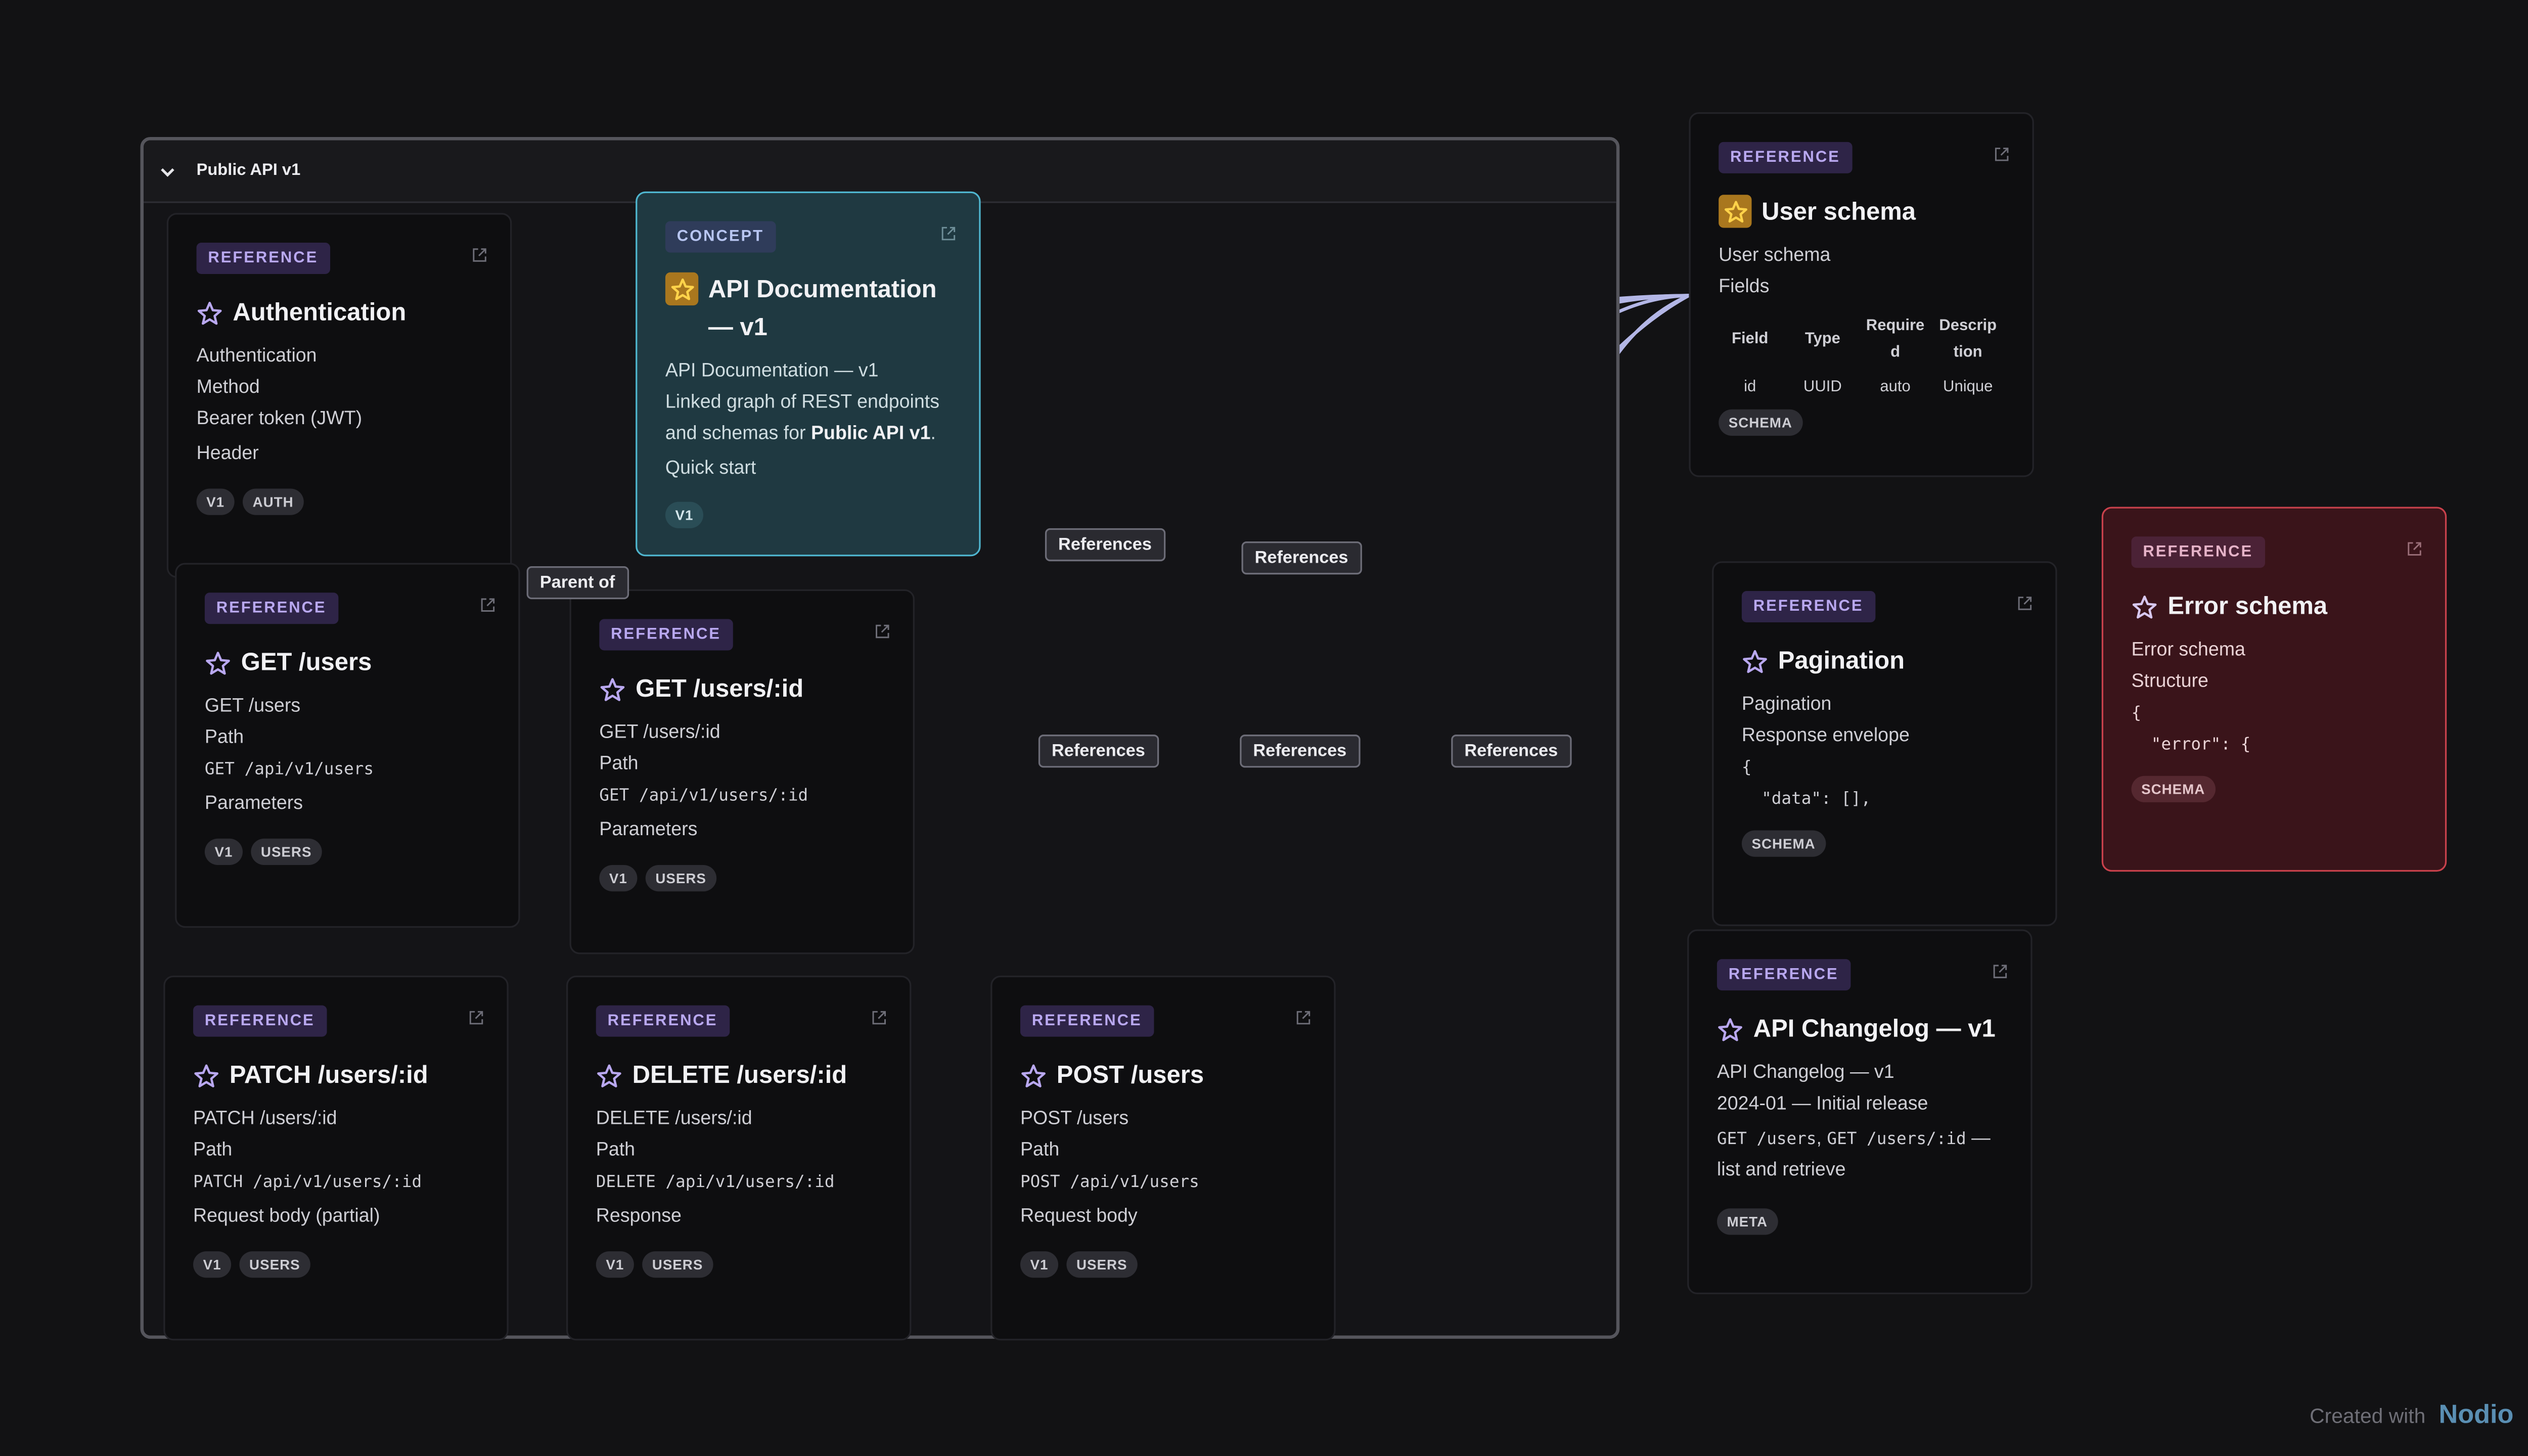 This screenshot has width=2528, height=1456. What do you see at coordinates (167, 170) in the screenshot?
I see `chevron-down-icon` at bounding box center [167, 170].